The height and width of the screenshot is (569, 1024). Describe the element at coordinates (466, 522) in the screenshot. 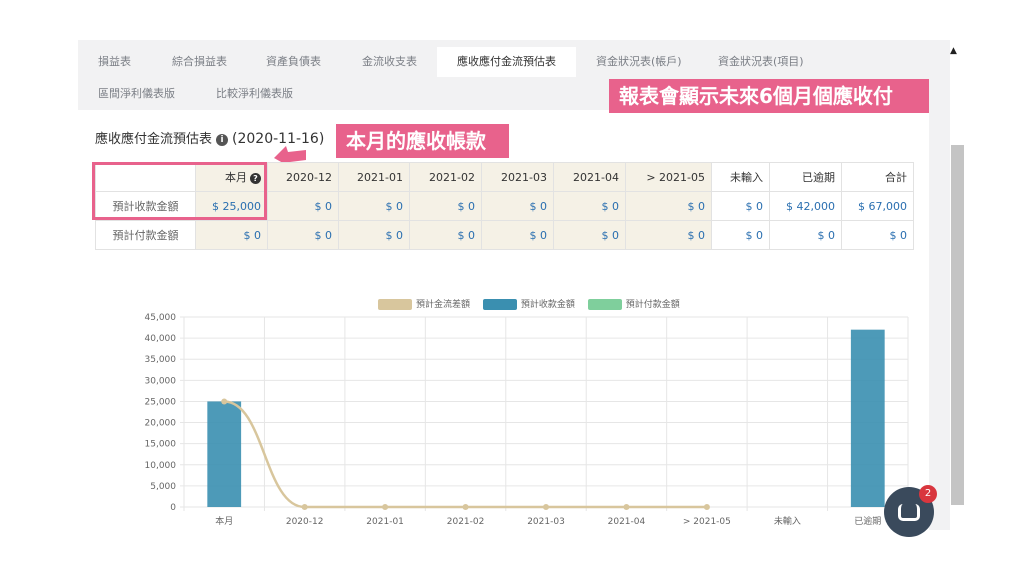

I see `x-tick-label: 2021-02` at that location.